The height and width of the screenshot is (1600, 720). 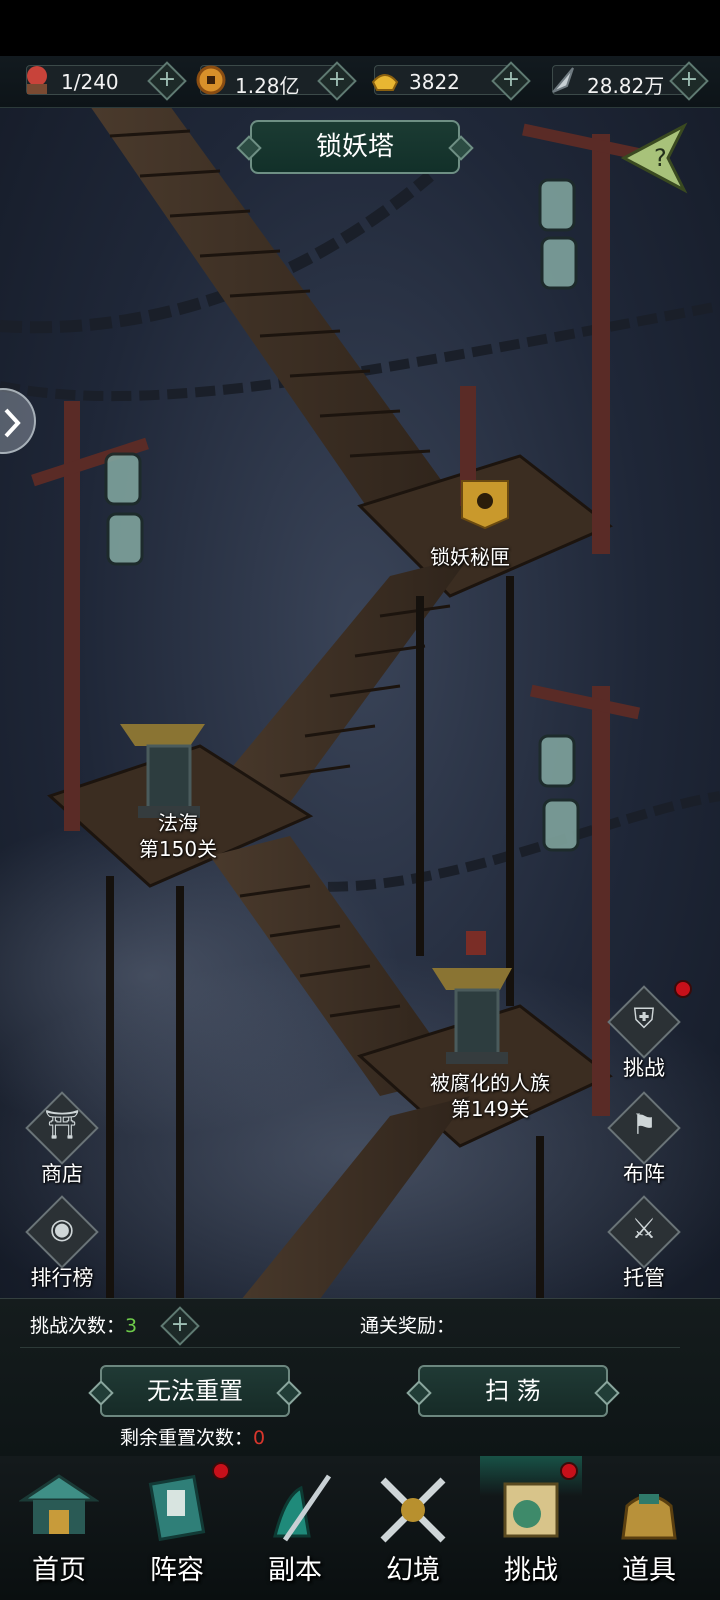 I want to click on nav-items-label: 道具, so click(x=649, y=1570).